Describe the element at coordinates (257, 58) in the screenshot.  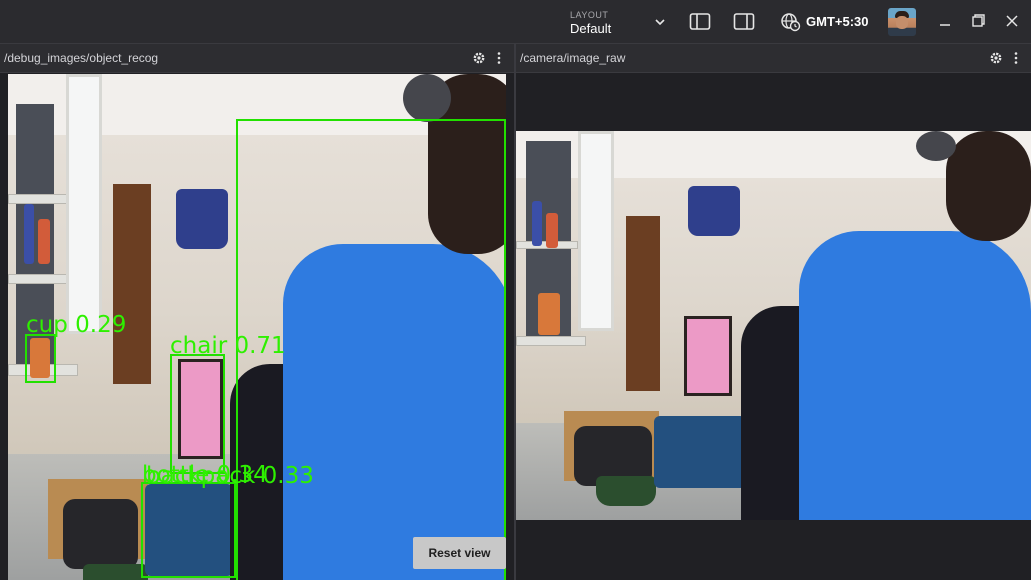
I see `panel-header: /debug_images/object_recog` at that location.